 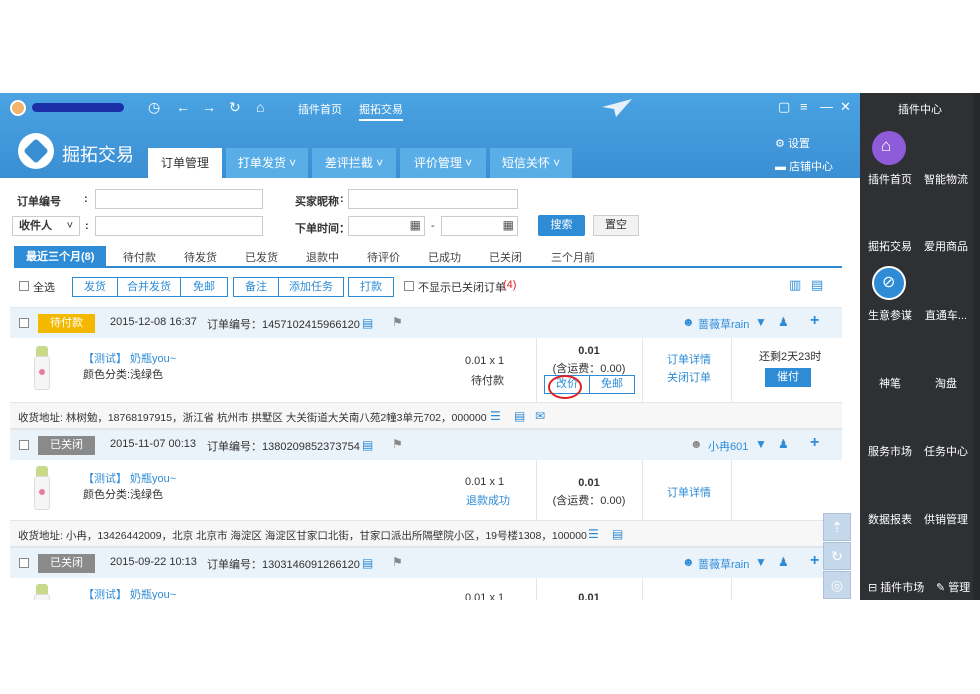 What do you see at coordinates (540, 416) in the screenshot?
I see `mail-icon: ✉` at bounding box center [540, 416].